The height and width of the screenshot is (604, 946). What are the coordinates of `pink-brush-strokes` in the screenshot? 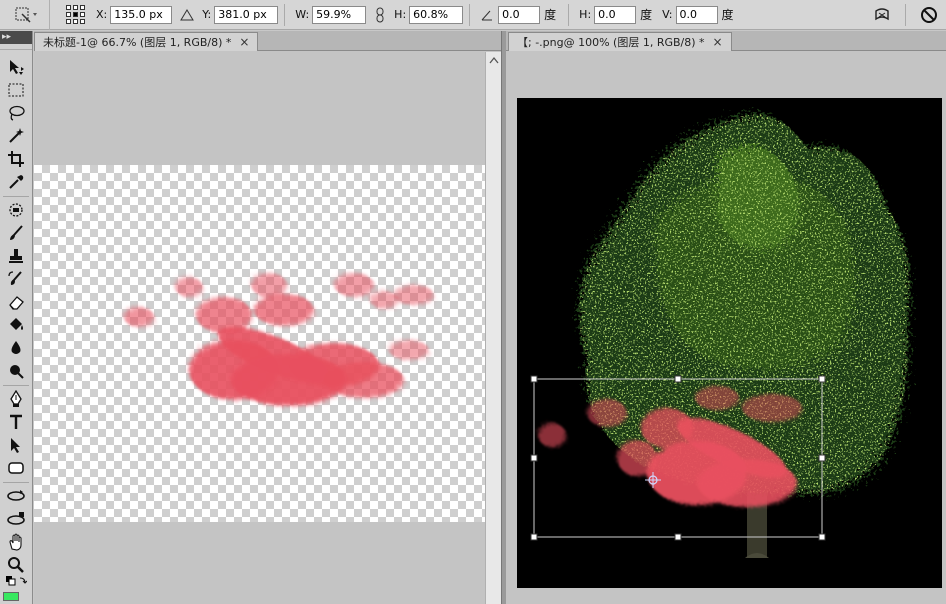 It's located at (279, 339).